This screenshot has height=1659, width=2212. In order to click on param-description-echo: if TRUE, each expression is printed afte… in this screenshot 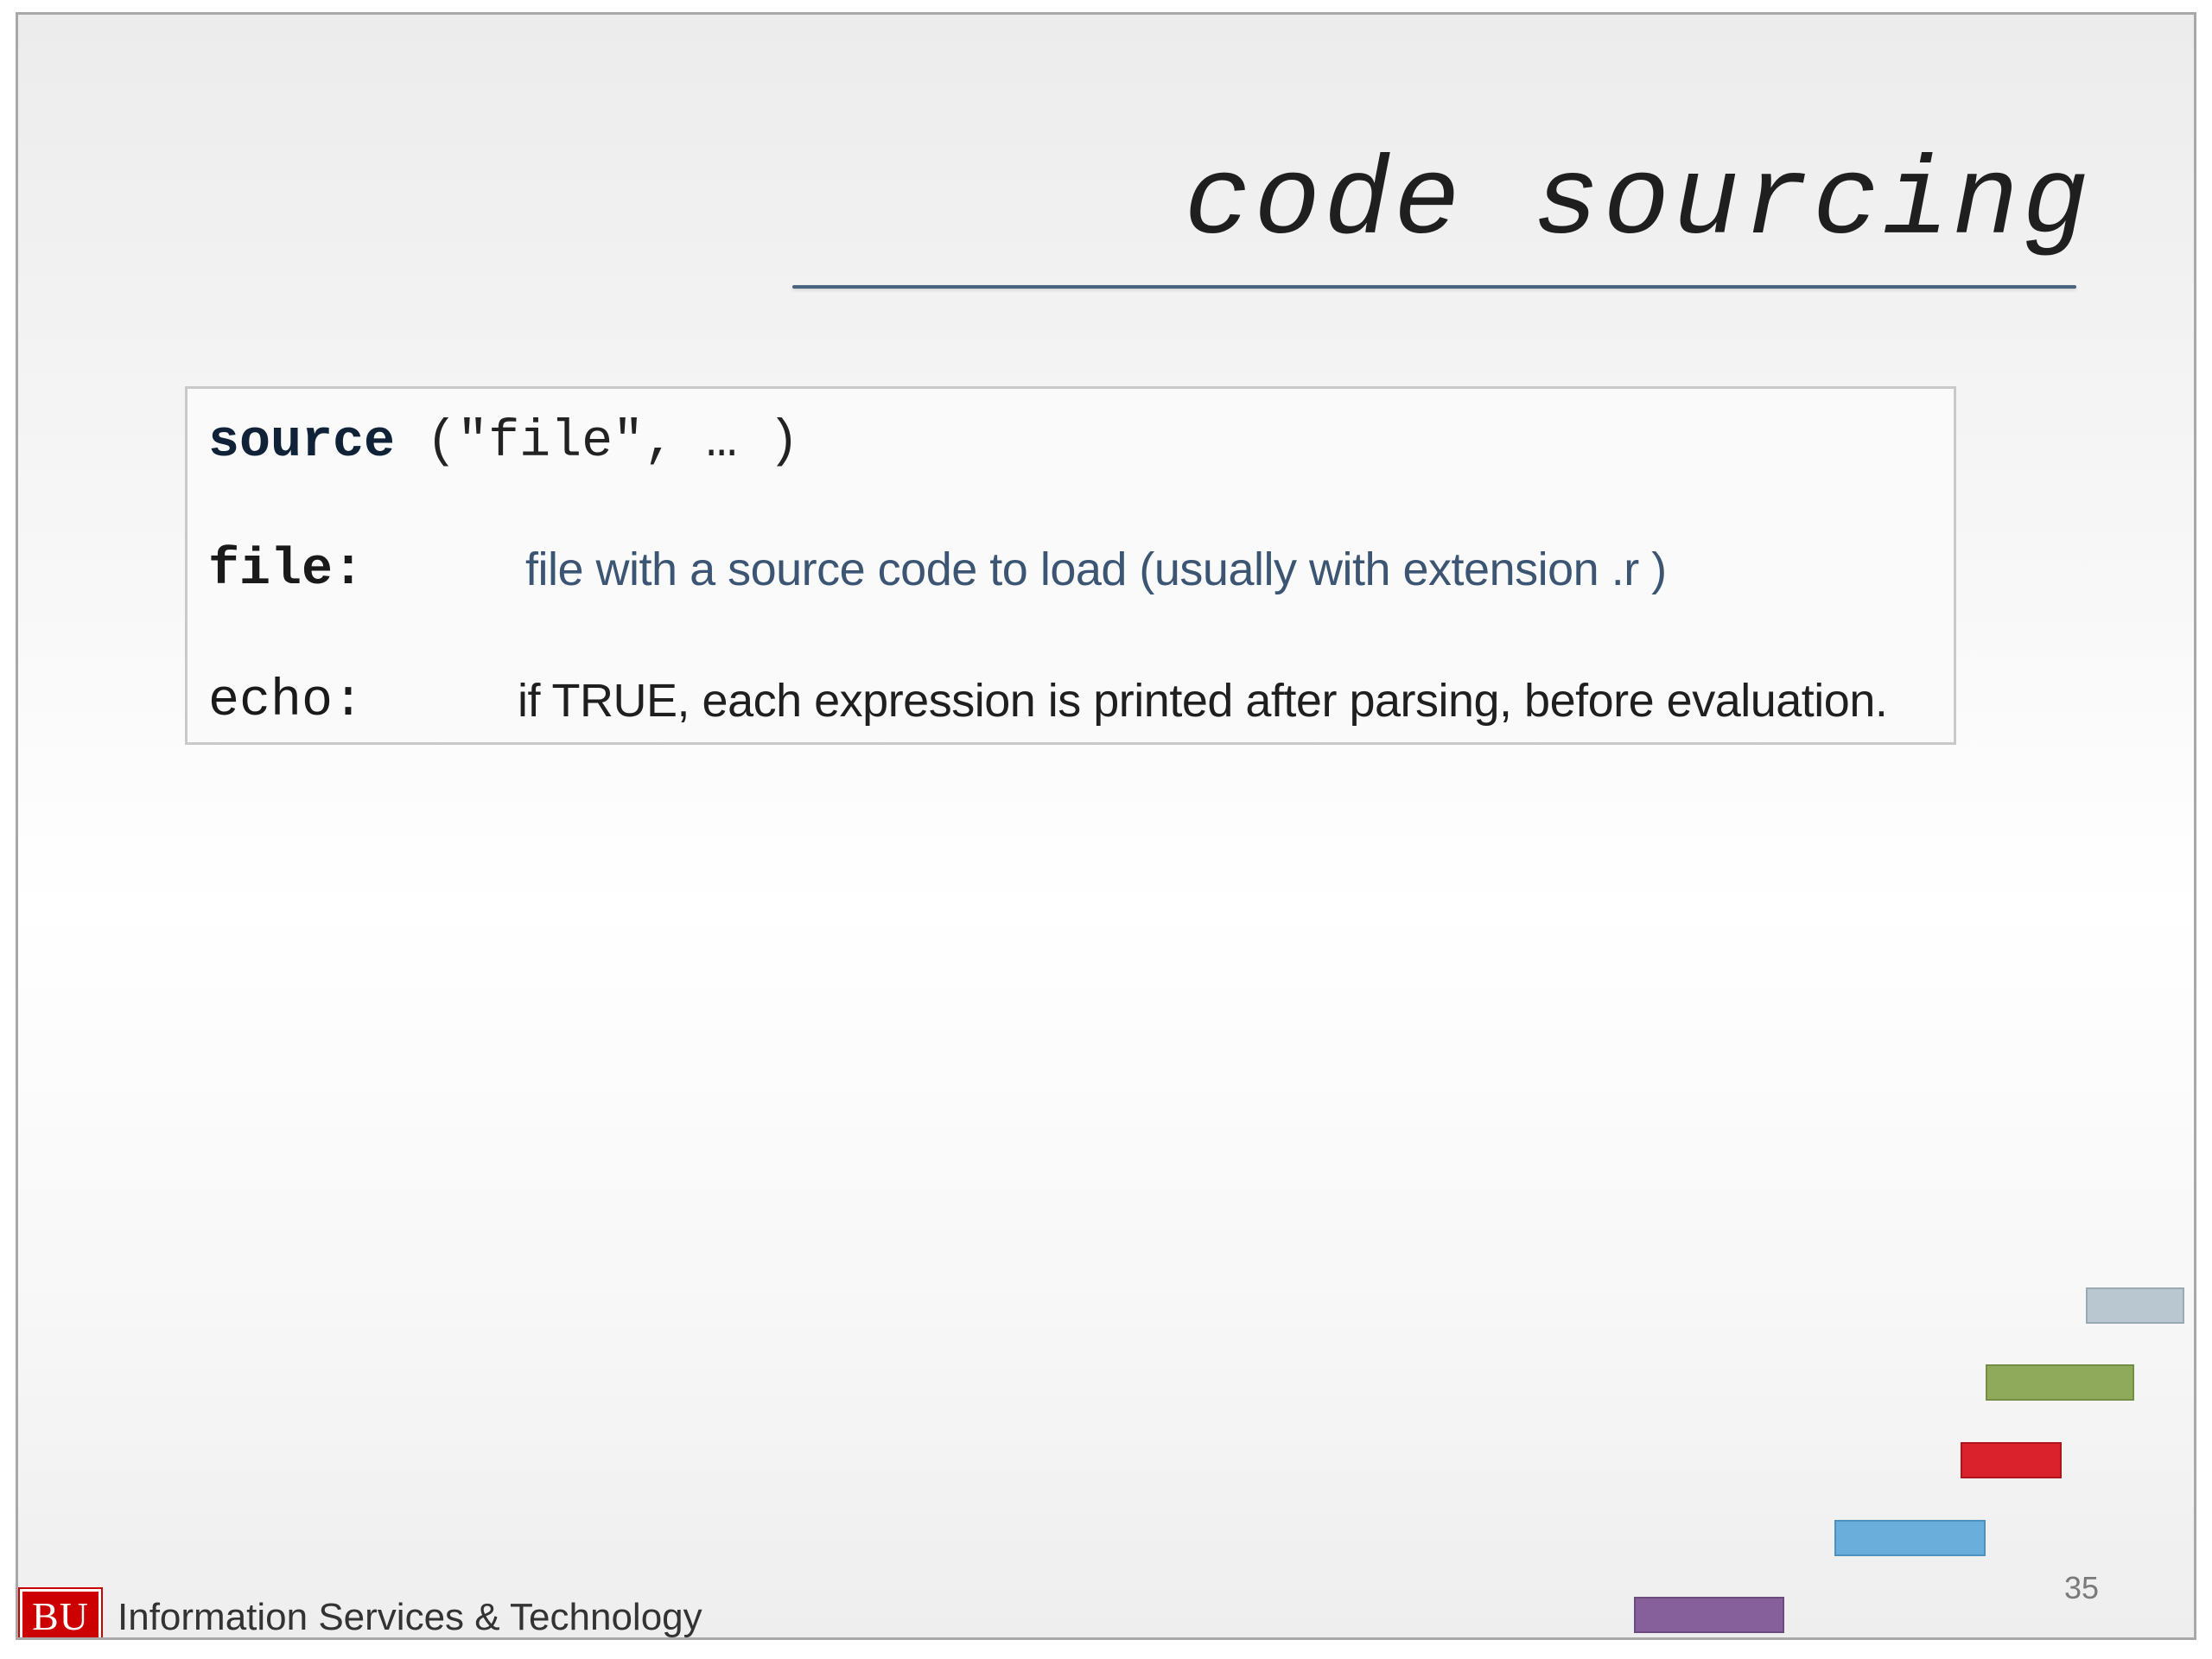, I will do `click(1203, 701)`.